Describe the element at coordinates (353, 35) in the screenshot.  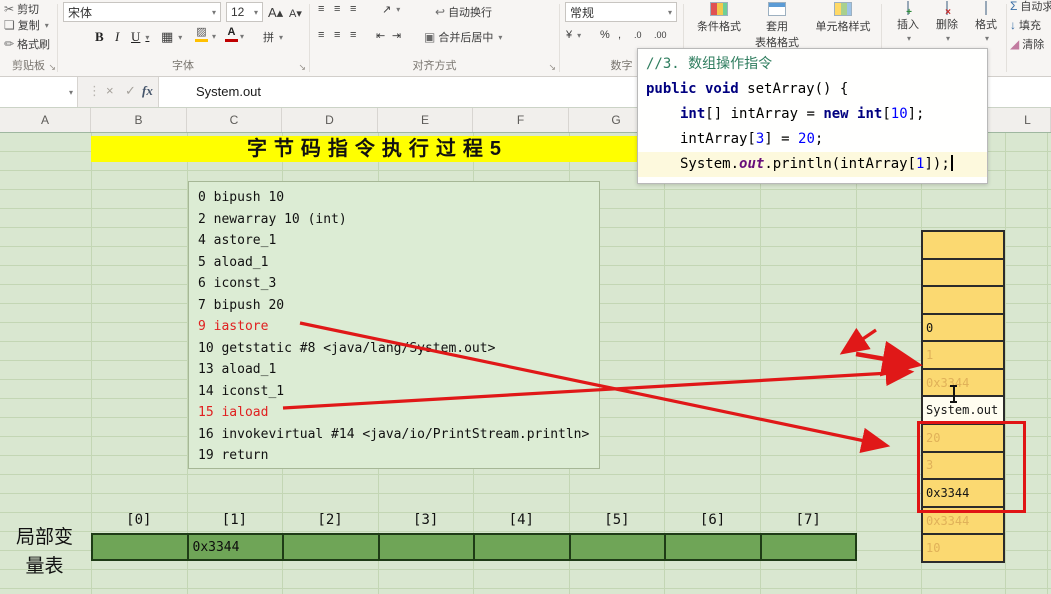
I see `align-right-button: ≡` at that location.